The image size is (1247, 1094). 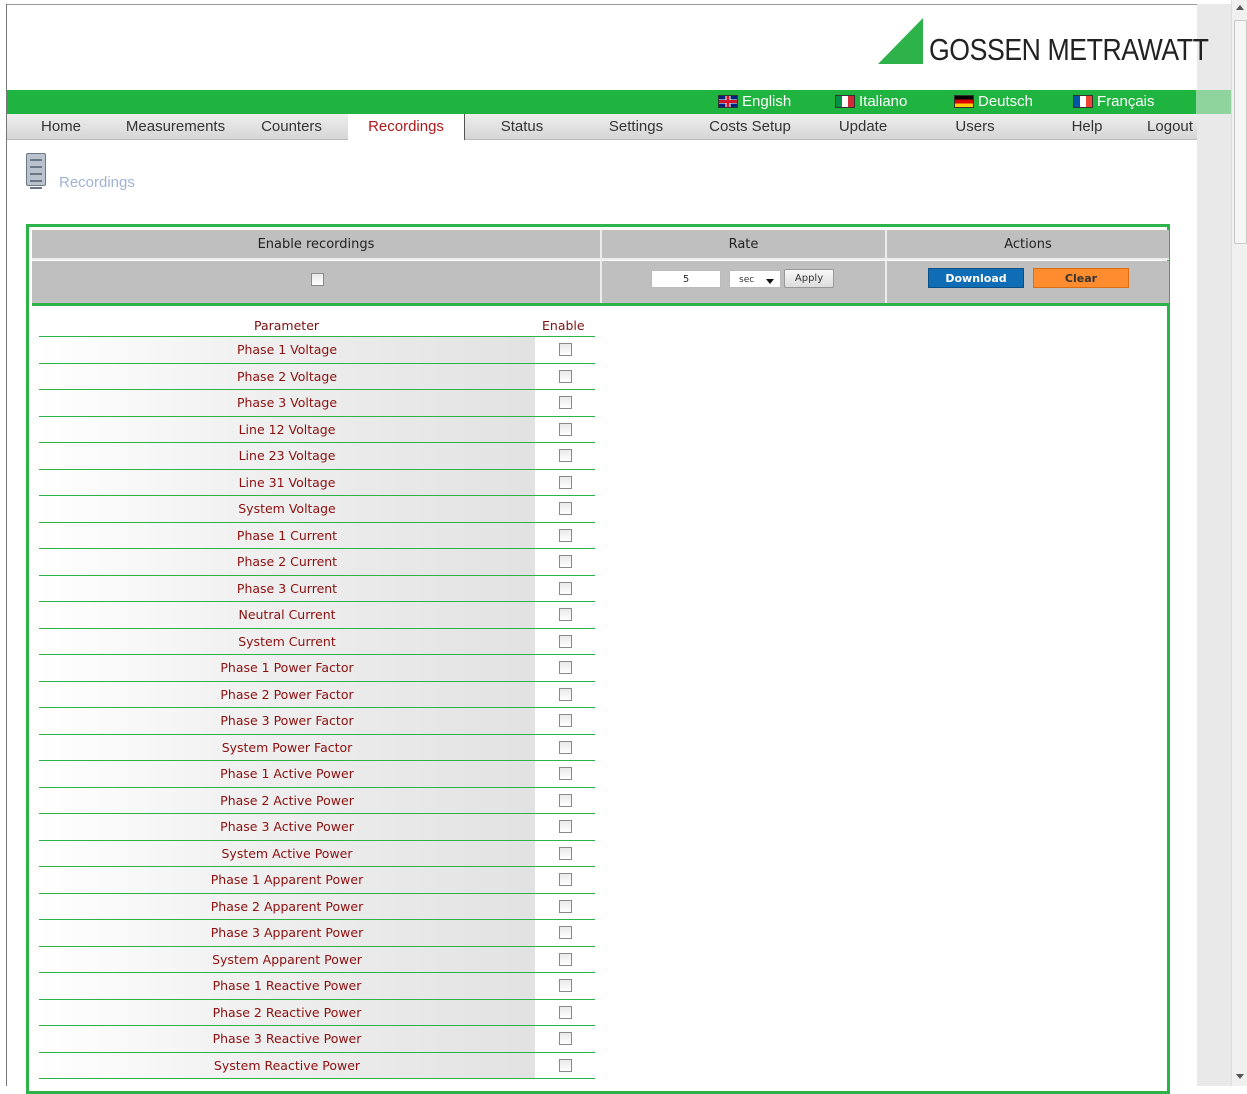 I want to click on tab-logout: Logout, so click(x=1170, y=126).